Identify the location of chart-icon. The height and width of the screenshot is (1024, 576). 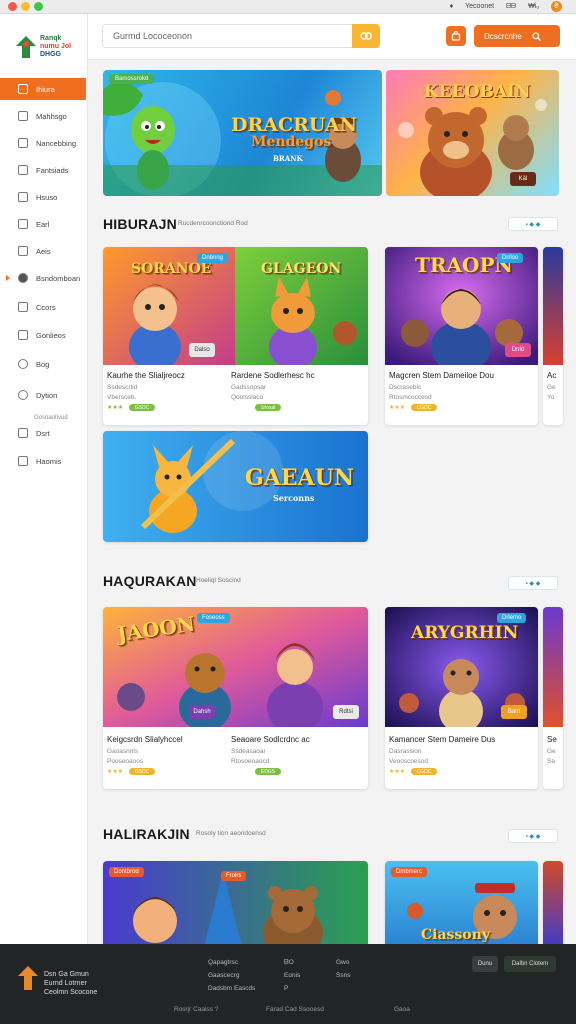
(23, 335).